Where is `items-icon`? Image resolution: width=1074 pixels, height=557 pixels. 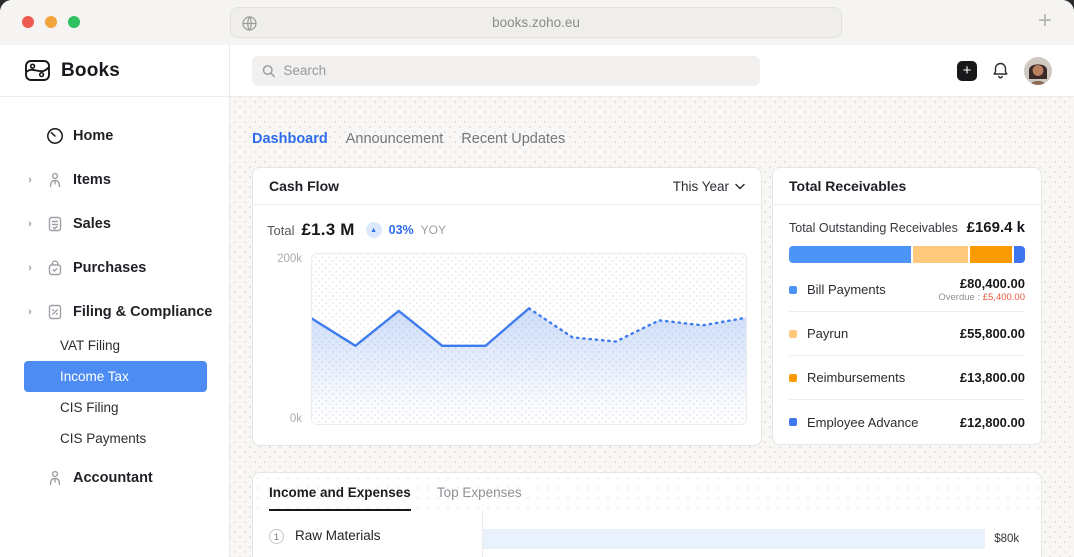 items-icon is located at coordinates (54, 180).